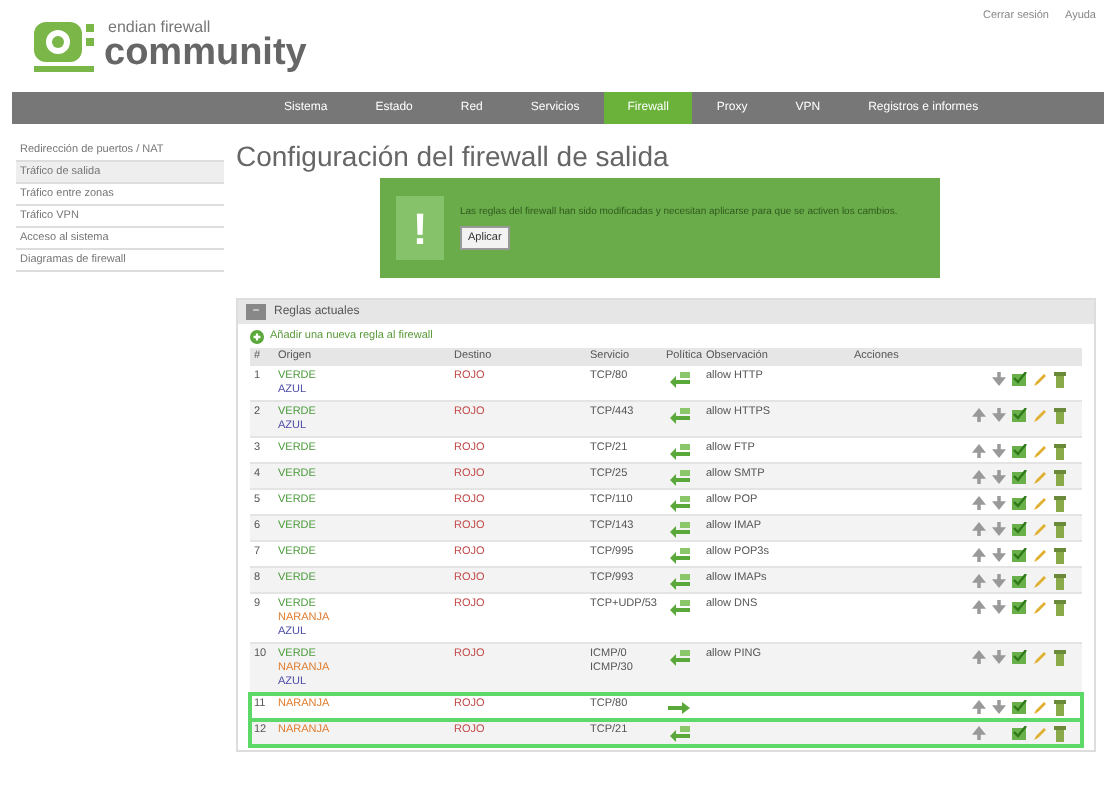  What do you see at coordinates (64, 48) in the screenshot?
I see `logo-icon` at bounding box center [64, 48].